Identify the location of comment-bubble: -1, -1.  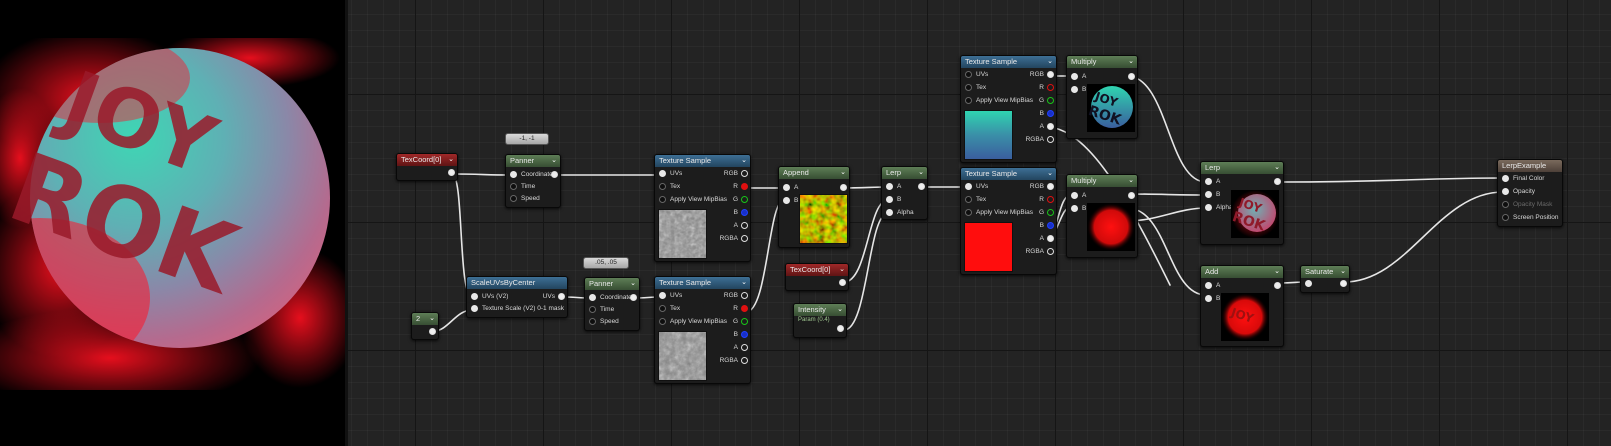
(527, 139).